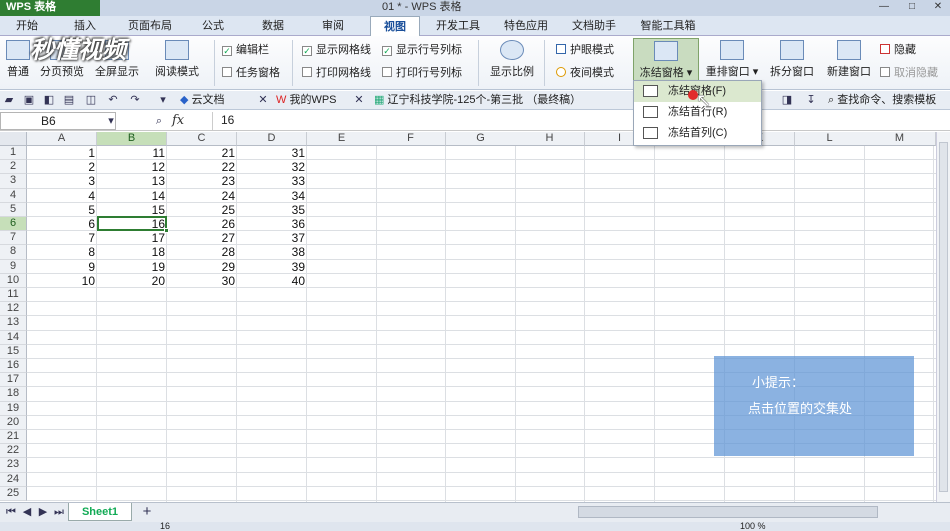 The height and width of the screenshot is (531, 950). I want to click on column-header-f: F, so click(411, 139).